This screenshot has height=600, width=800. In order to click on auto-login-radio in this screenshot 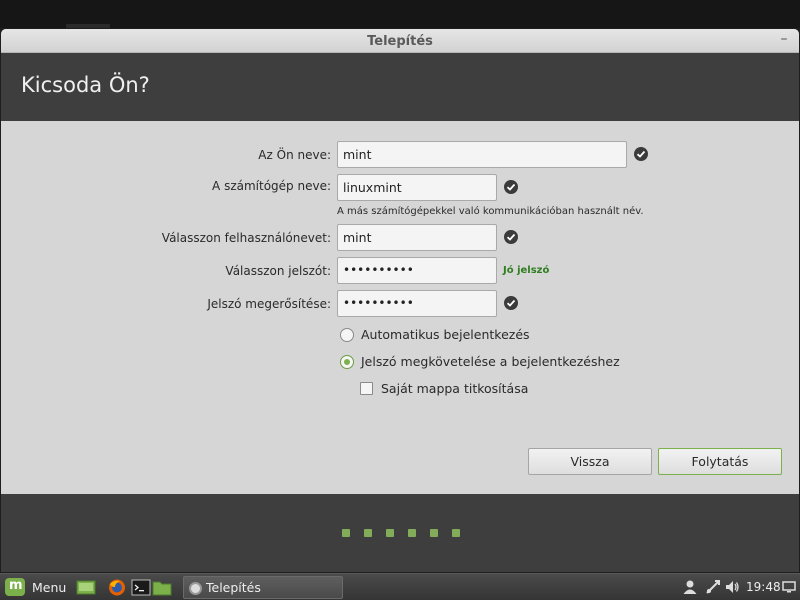, I will do `click(347, 335)`.